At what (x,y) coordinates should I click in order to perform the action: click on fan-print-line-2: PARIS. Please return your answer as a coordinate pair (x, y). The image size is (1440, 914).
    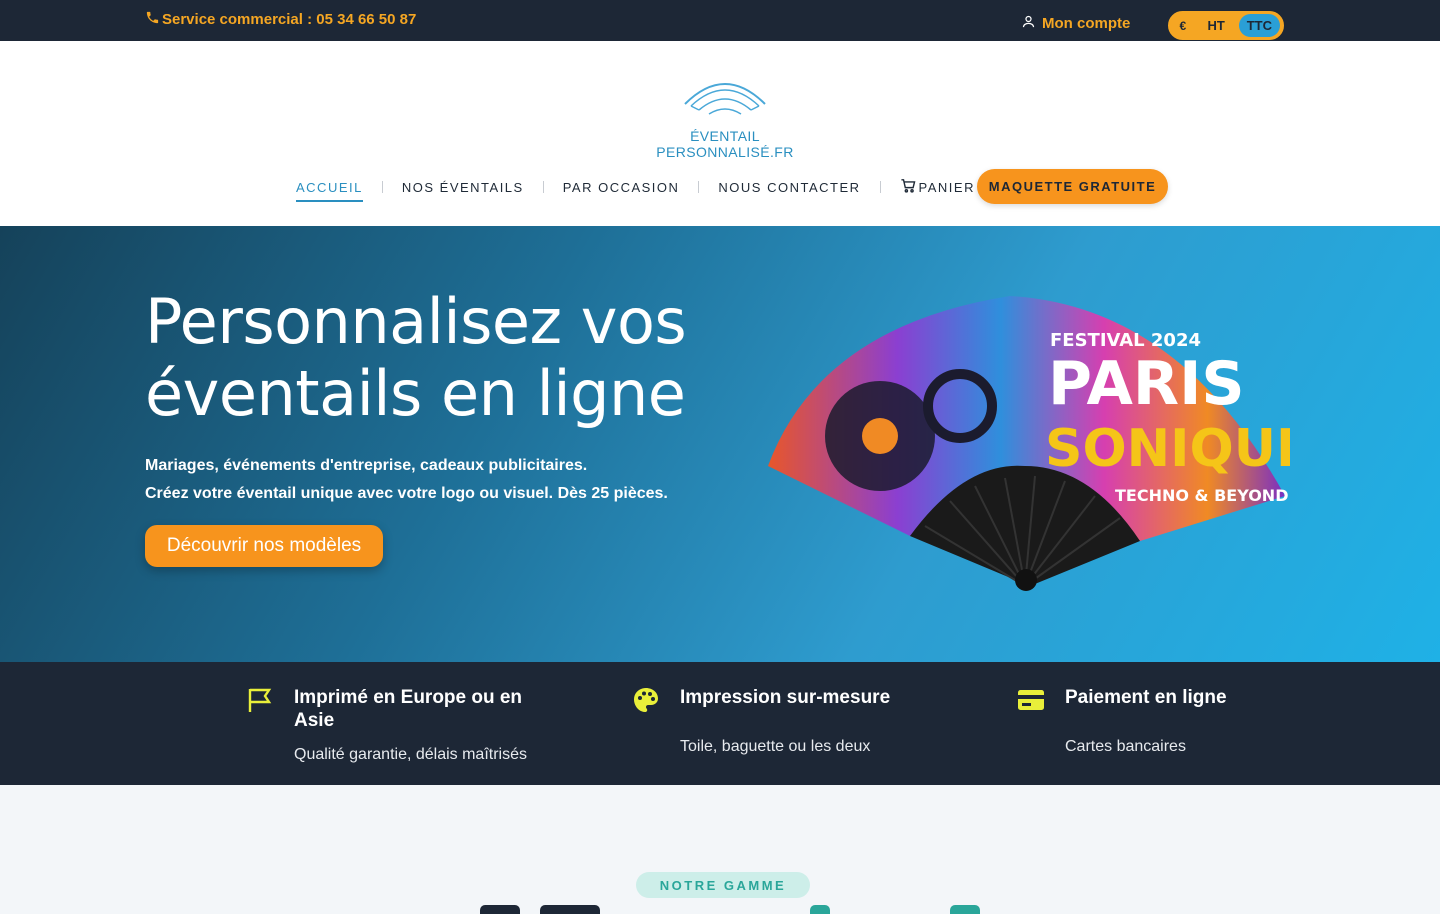
    Looking at the image, I should click on (1146, 384).